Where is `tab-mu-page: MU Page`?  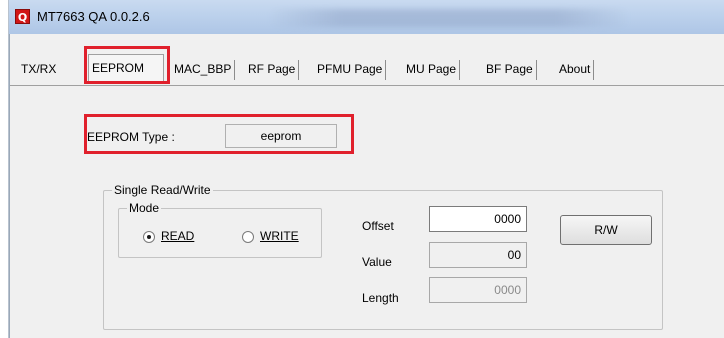
tab-mu-page: MU Page is located at coordinates (432, 70).